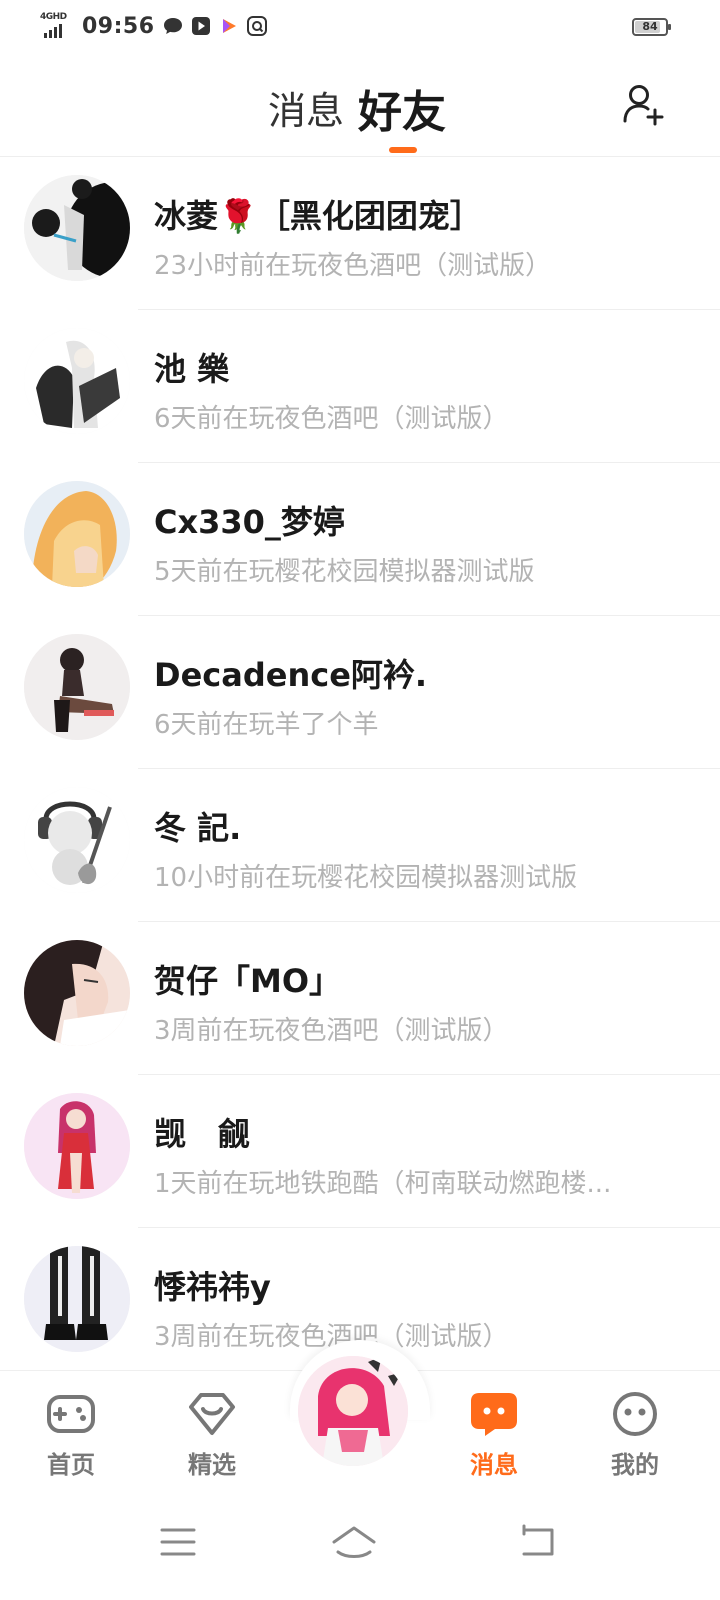 The image size is (720, 1600). I want to click on signal-icon, so click(53, 31).